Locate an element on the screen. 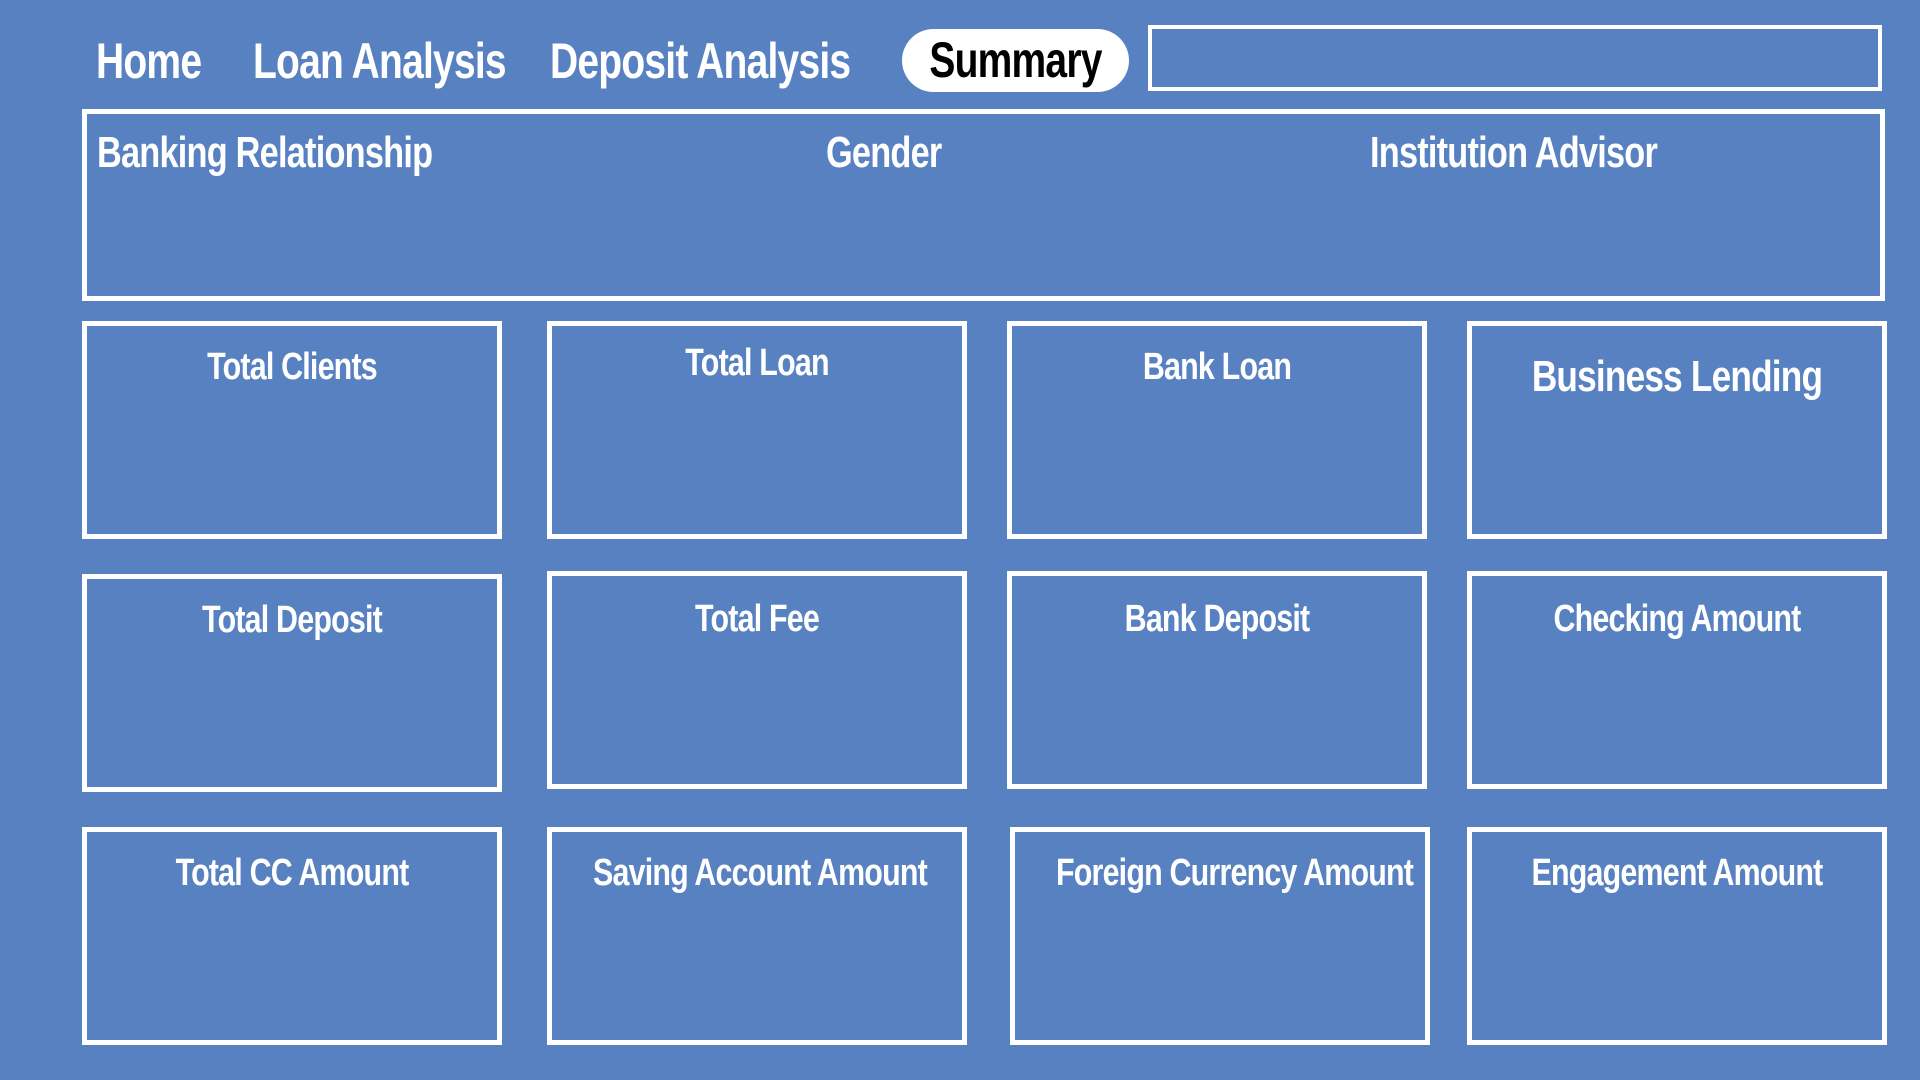 This screenshot has width=1920, height=1080. card-total-fee: Total Fee is located at coordinates (757, 680).